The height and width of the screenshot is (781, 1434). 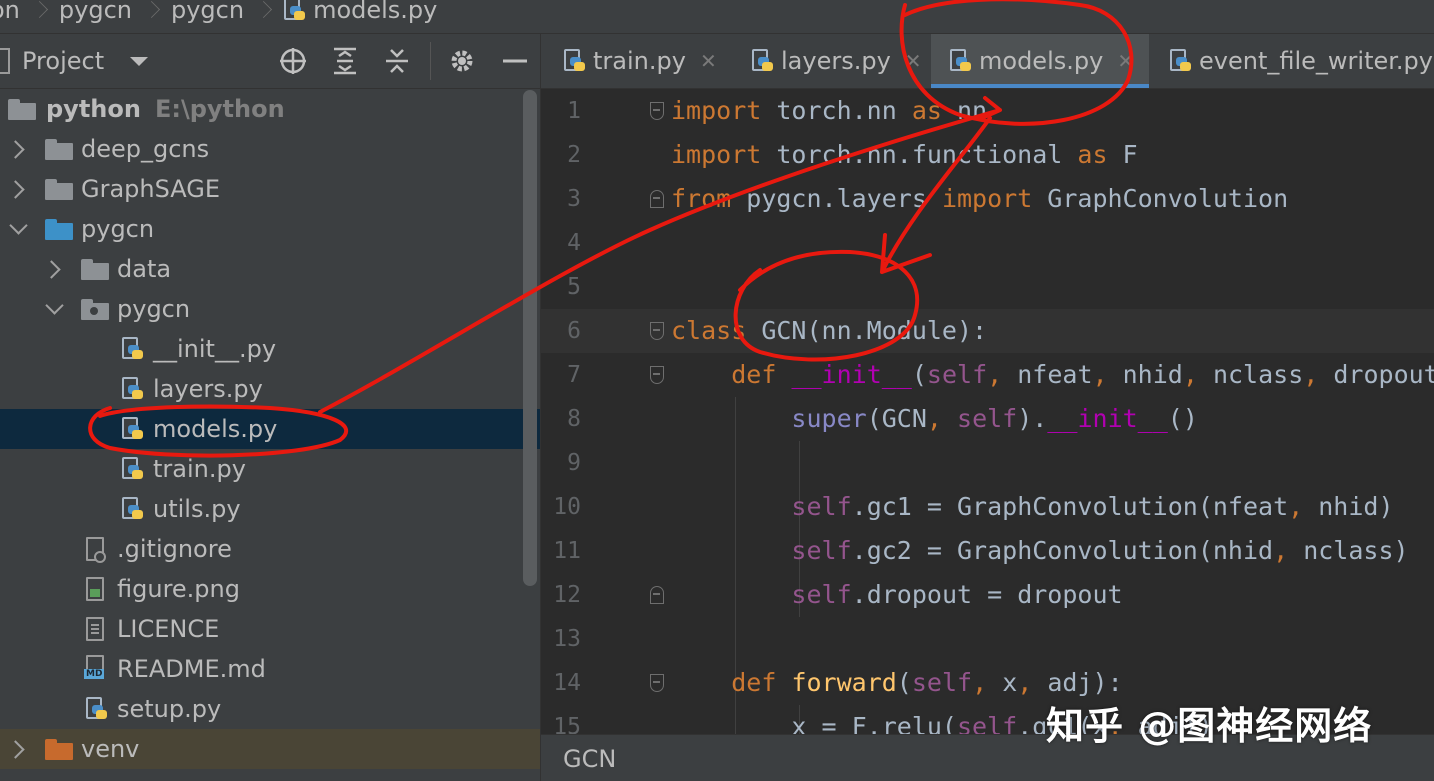 What do you see at coordinates (987, 419) in the screenshot?
I see `code-line: 8 super(GCN, self).__init__()` at bounding box center [987, 419].